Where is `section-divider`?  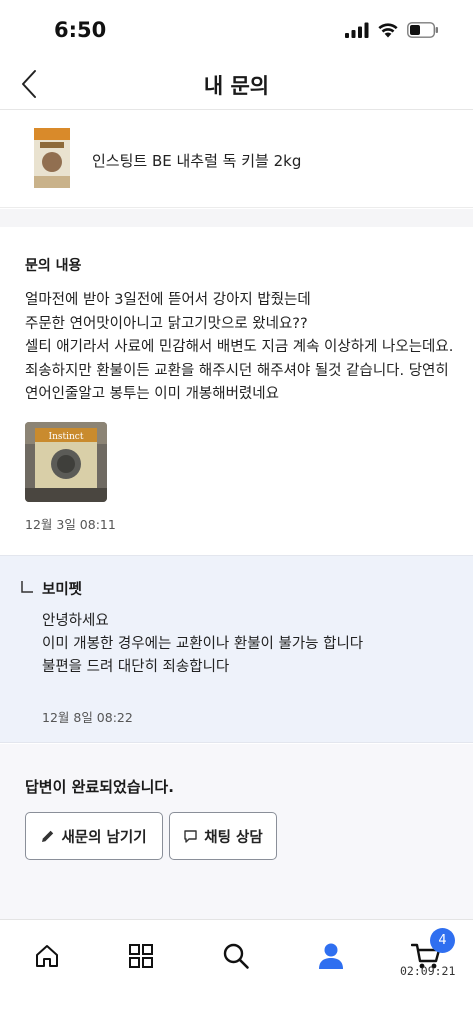 section-divider is located at coordinates (236, 218).